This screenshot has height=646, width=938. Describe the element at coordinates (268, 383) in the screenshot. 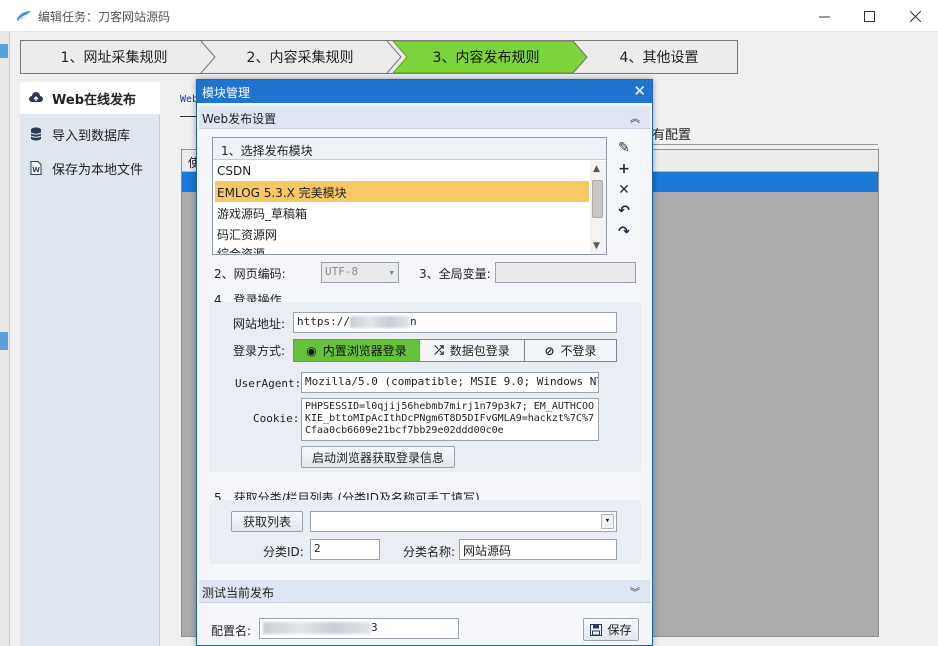

I see `useragent-label: UserAgent:` at that location.